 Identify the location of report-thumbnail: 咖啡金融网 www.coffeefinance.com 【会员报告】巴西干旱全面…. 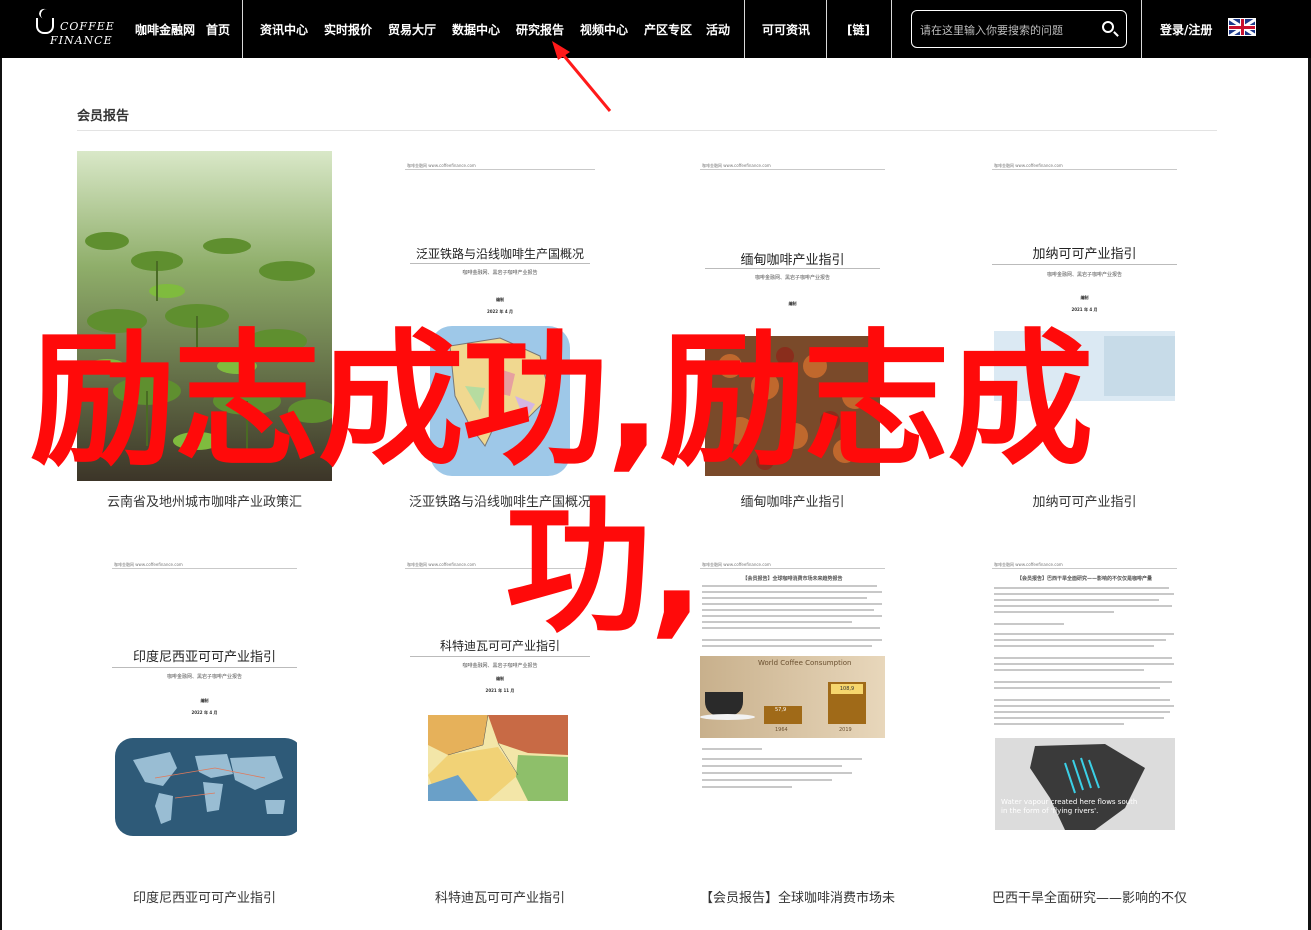
(1084, 710).